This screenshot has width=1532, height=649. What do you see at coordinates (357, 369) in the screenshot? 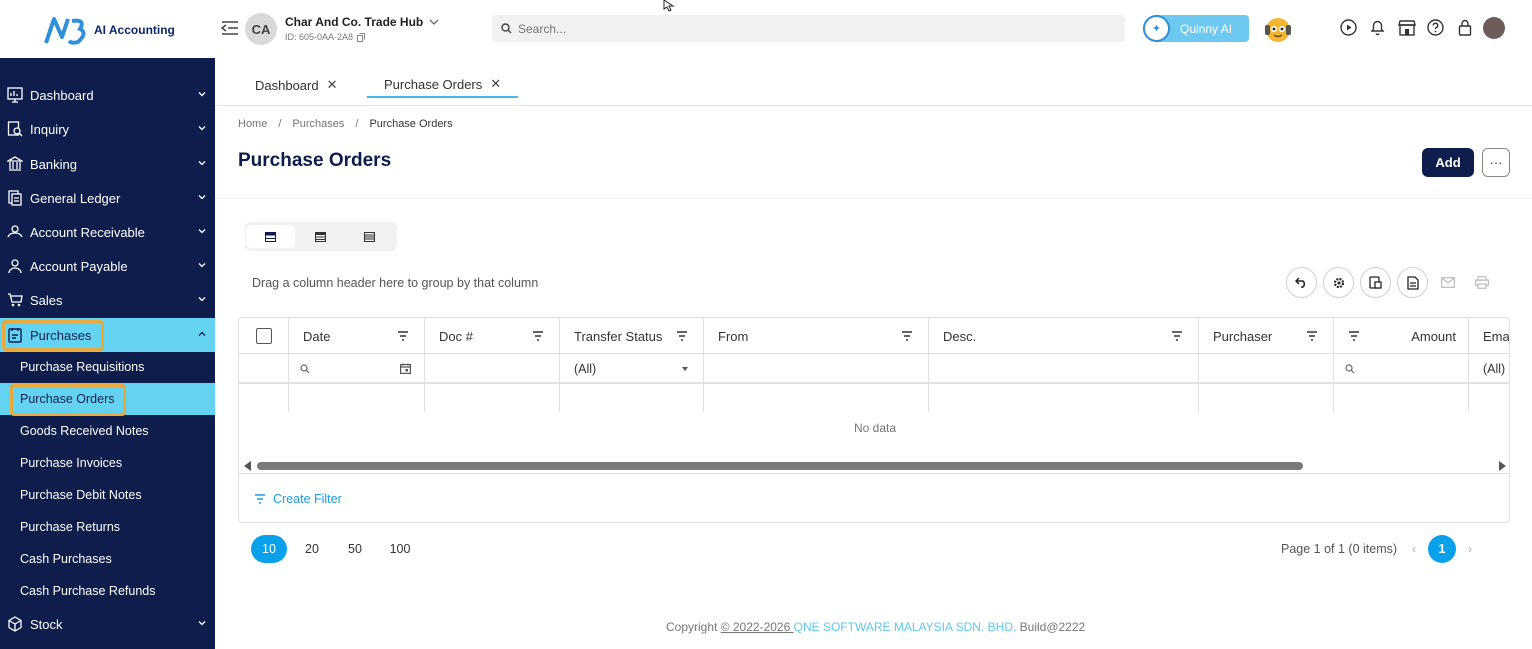
I see `date-filter-cell` at bounding box center [357, 369].